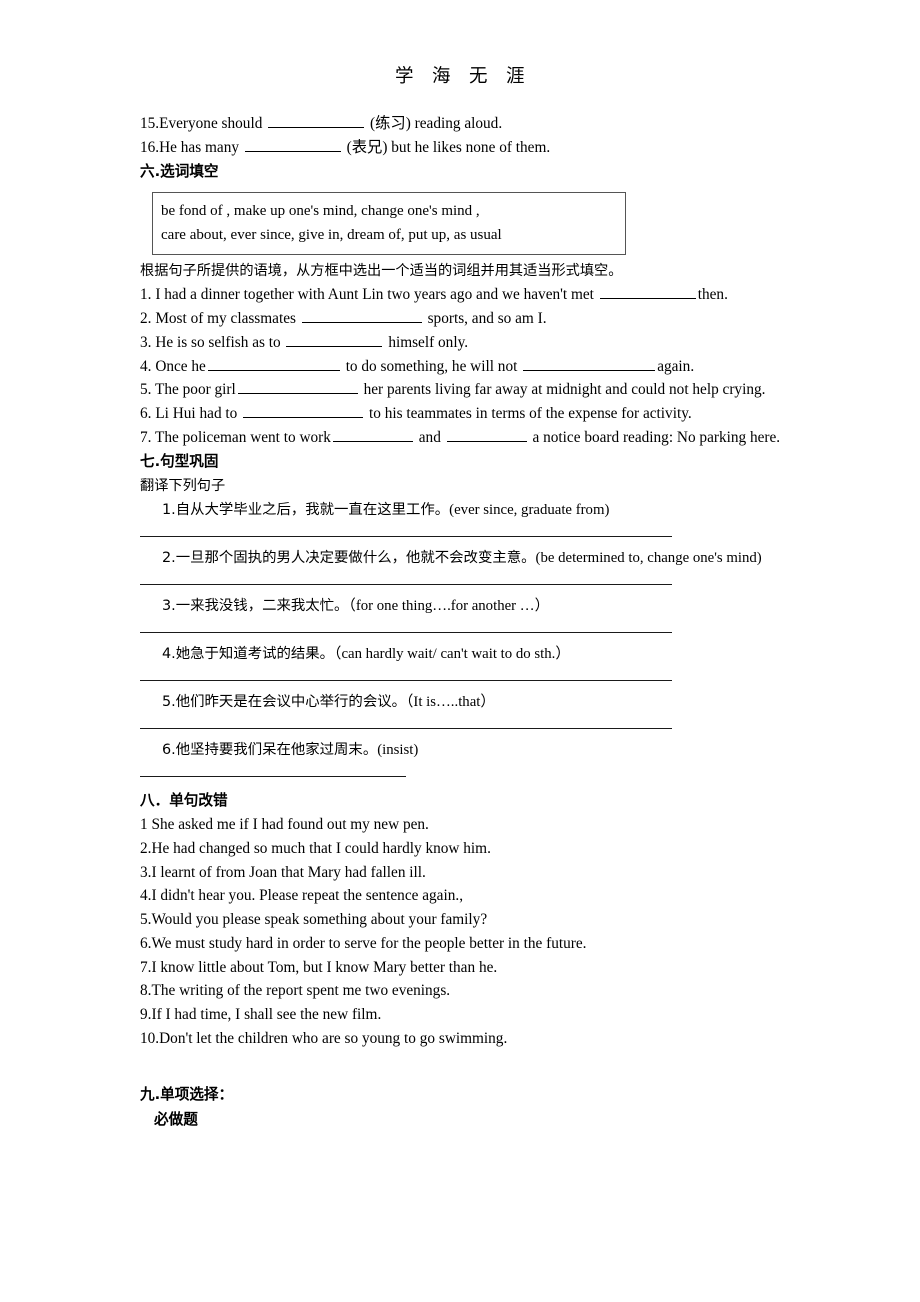 This screenshot has width=920, height=1302. Describe the element at coordinates (449, 606) in the screenshot. I see `item-text-hint: （for one thing….for another …）` at that location.